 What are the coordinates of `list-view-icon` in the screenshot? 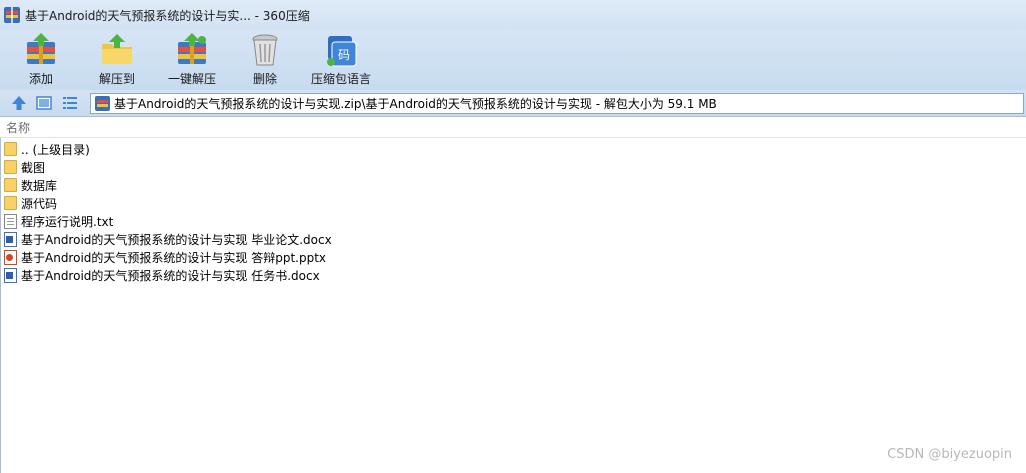 It's located at (70, 103).